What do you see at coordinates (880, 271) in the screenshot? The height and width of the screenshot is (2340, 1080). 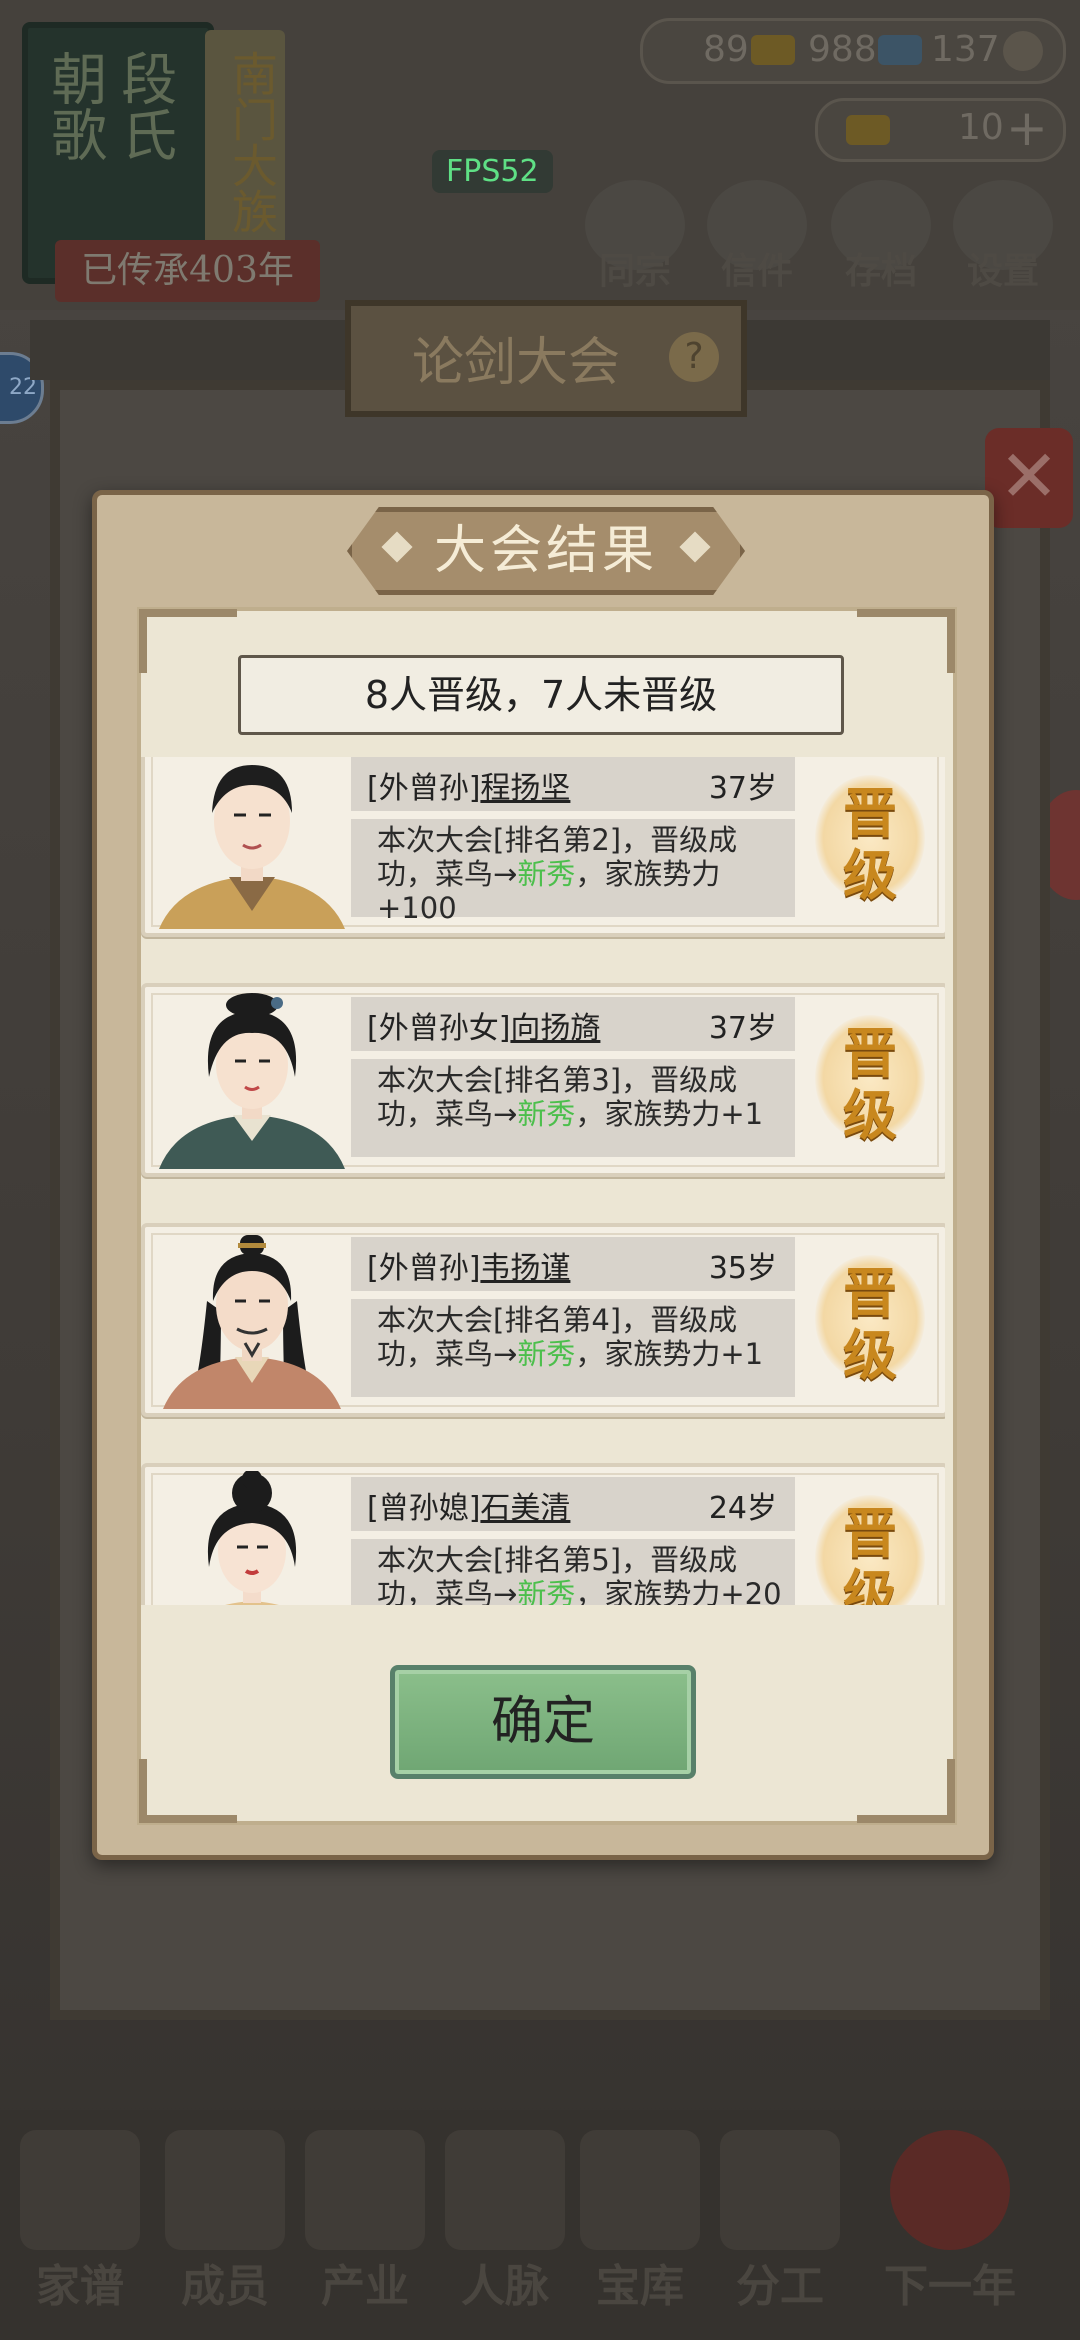 I see `save-label: 存档` at bounding box center [880, 271].